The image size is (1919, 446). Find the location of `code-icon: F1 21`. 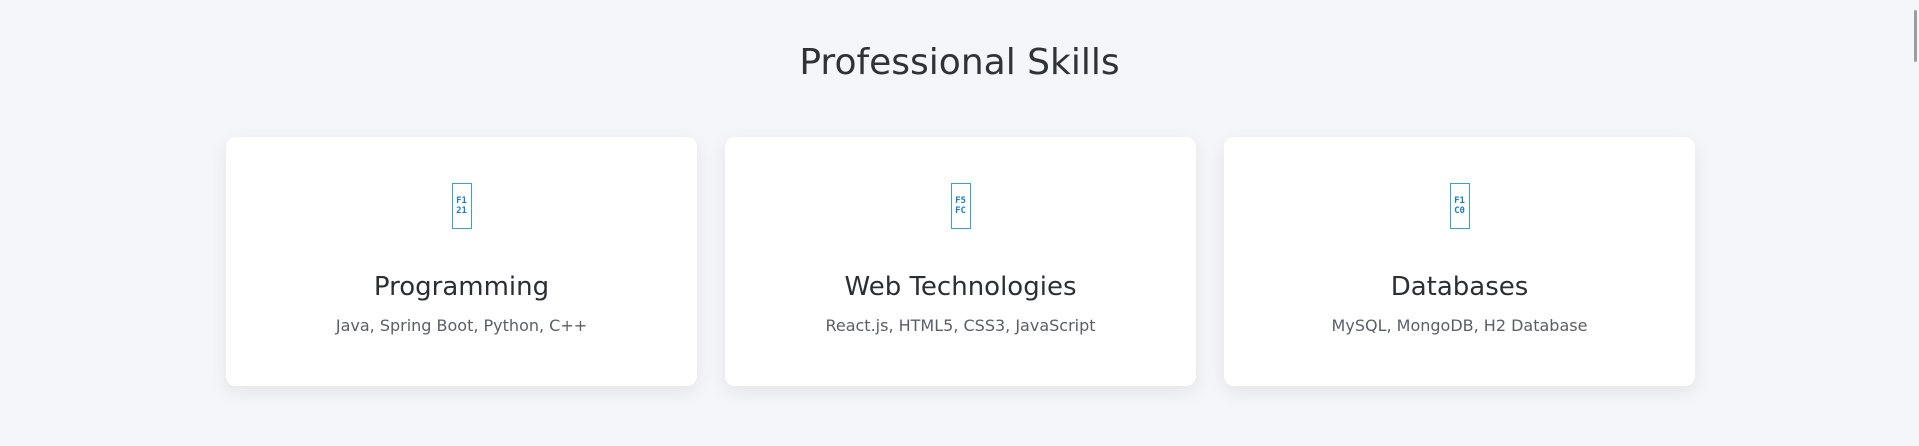

code-icon: F1 21 is located at coordinates (461, 206).